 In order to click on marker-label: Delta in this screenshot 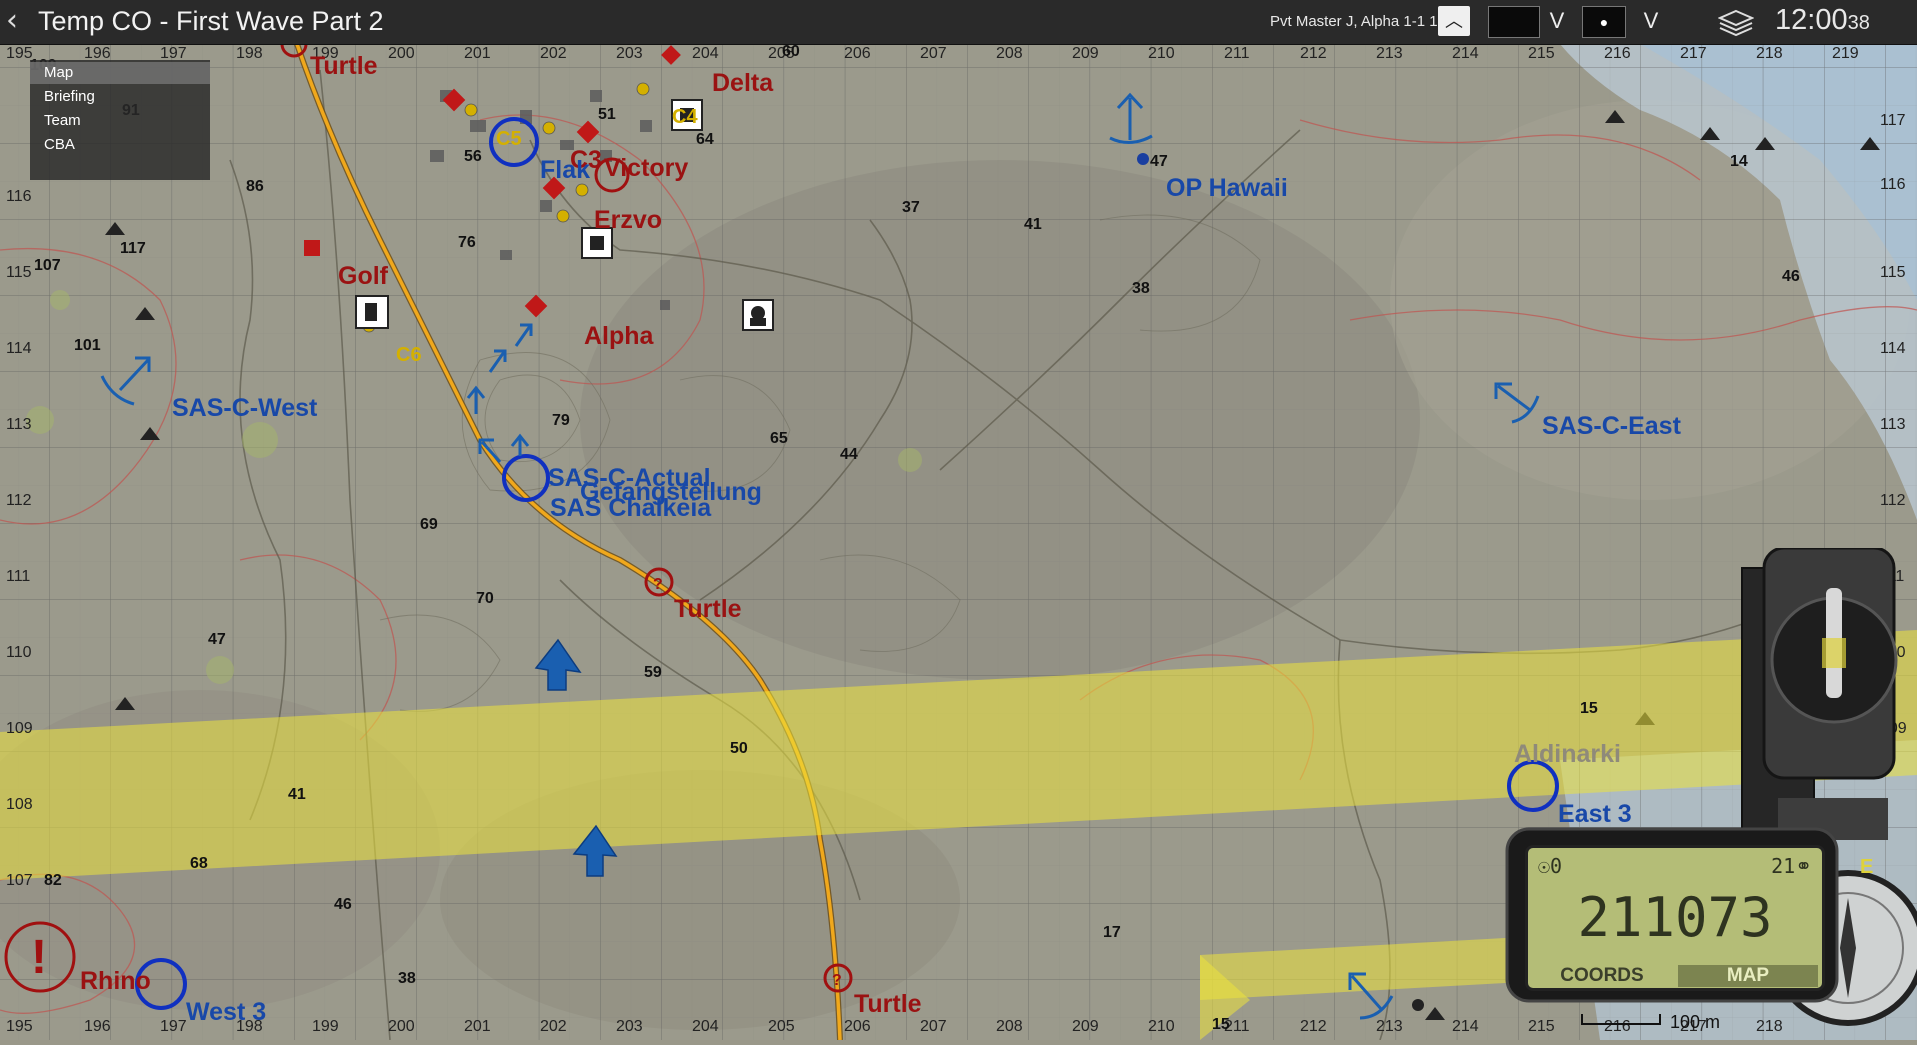, I will do `click(743, 83)`.